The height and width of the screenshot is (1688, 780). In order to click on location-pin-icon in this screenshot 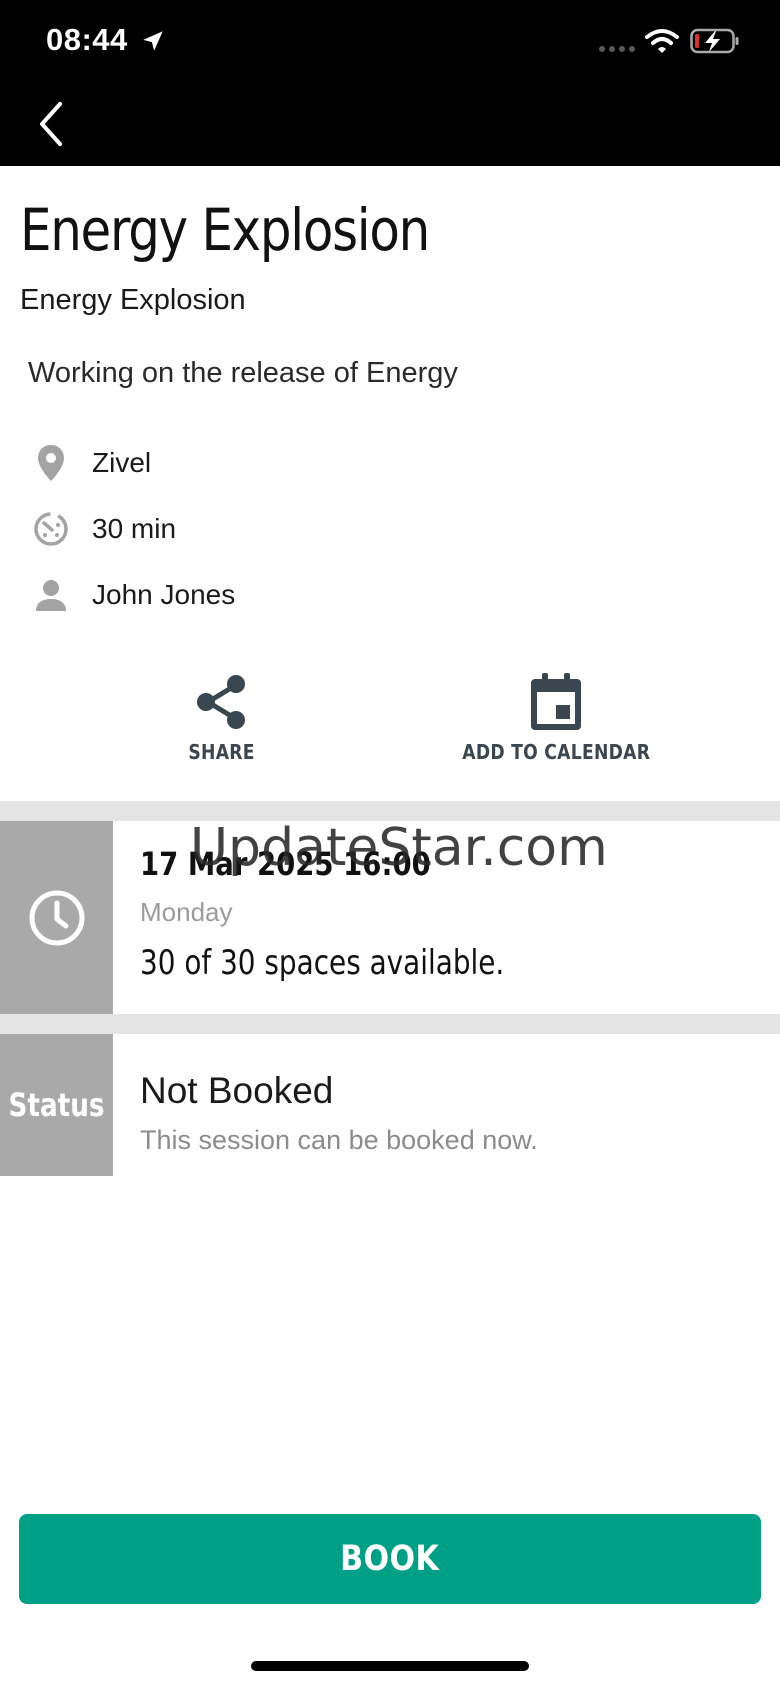, I will do `click(51, 463)`.